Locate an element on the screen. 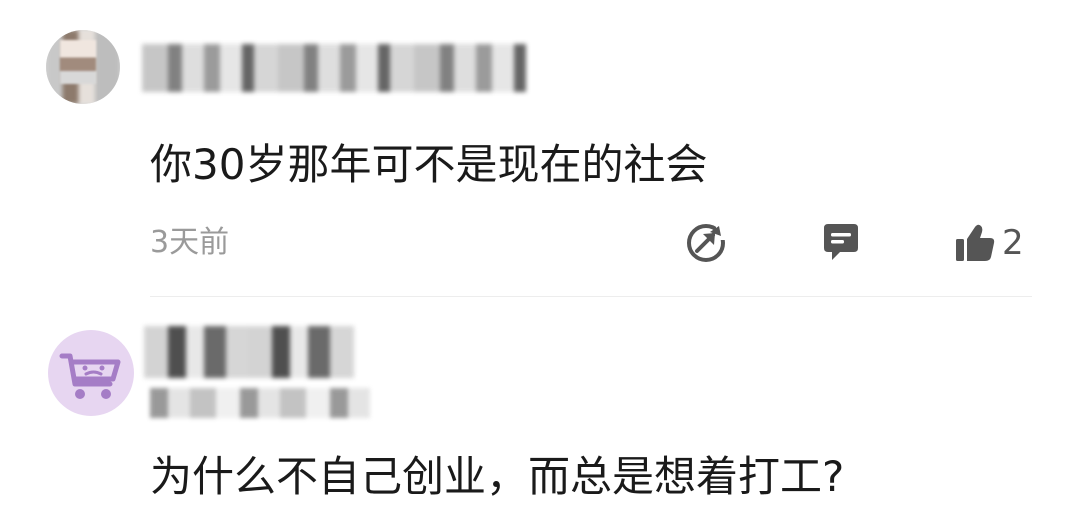 The height and width of the screenshot is (528, 1080). reply-icon is located at coordinates (841, 242).